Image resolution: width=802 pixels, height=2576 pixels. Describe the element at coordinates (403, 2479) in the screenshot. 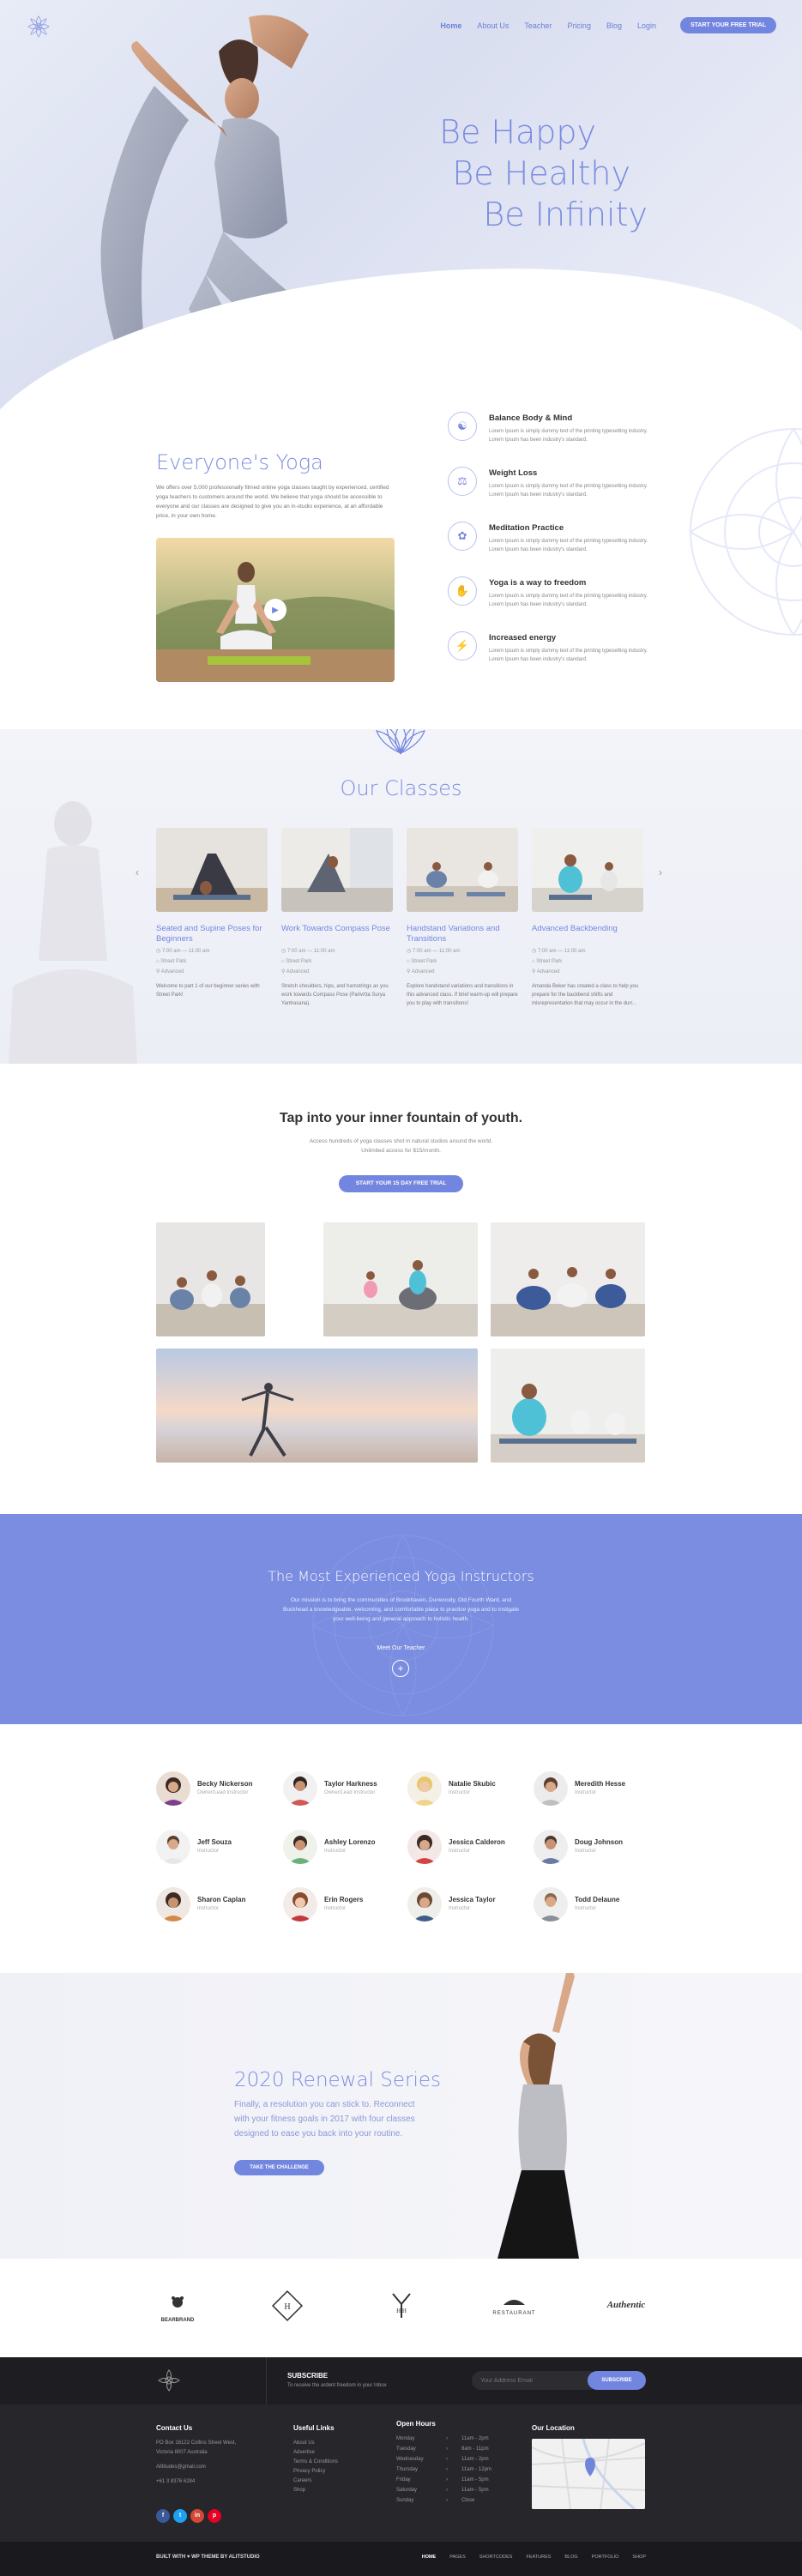

I see `hours-day: Friday` at that location.